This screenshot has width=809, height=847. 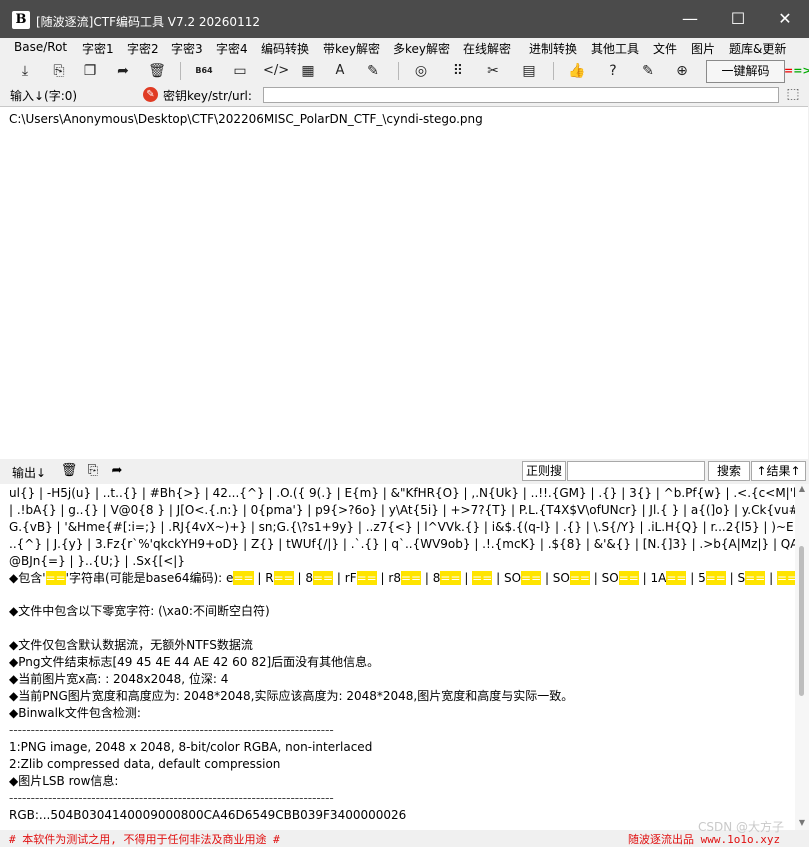 What do you see at coordinates (801, 70) in the screenshot?
I see `arrow-red-label: =>` at bounding box center [801, 70].